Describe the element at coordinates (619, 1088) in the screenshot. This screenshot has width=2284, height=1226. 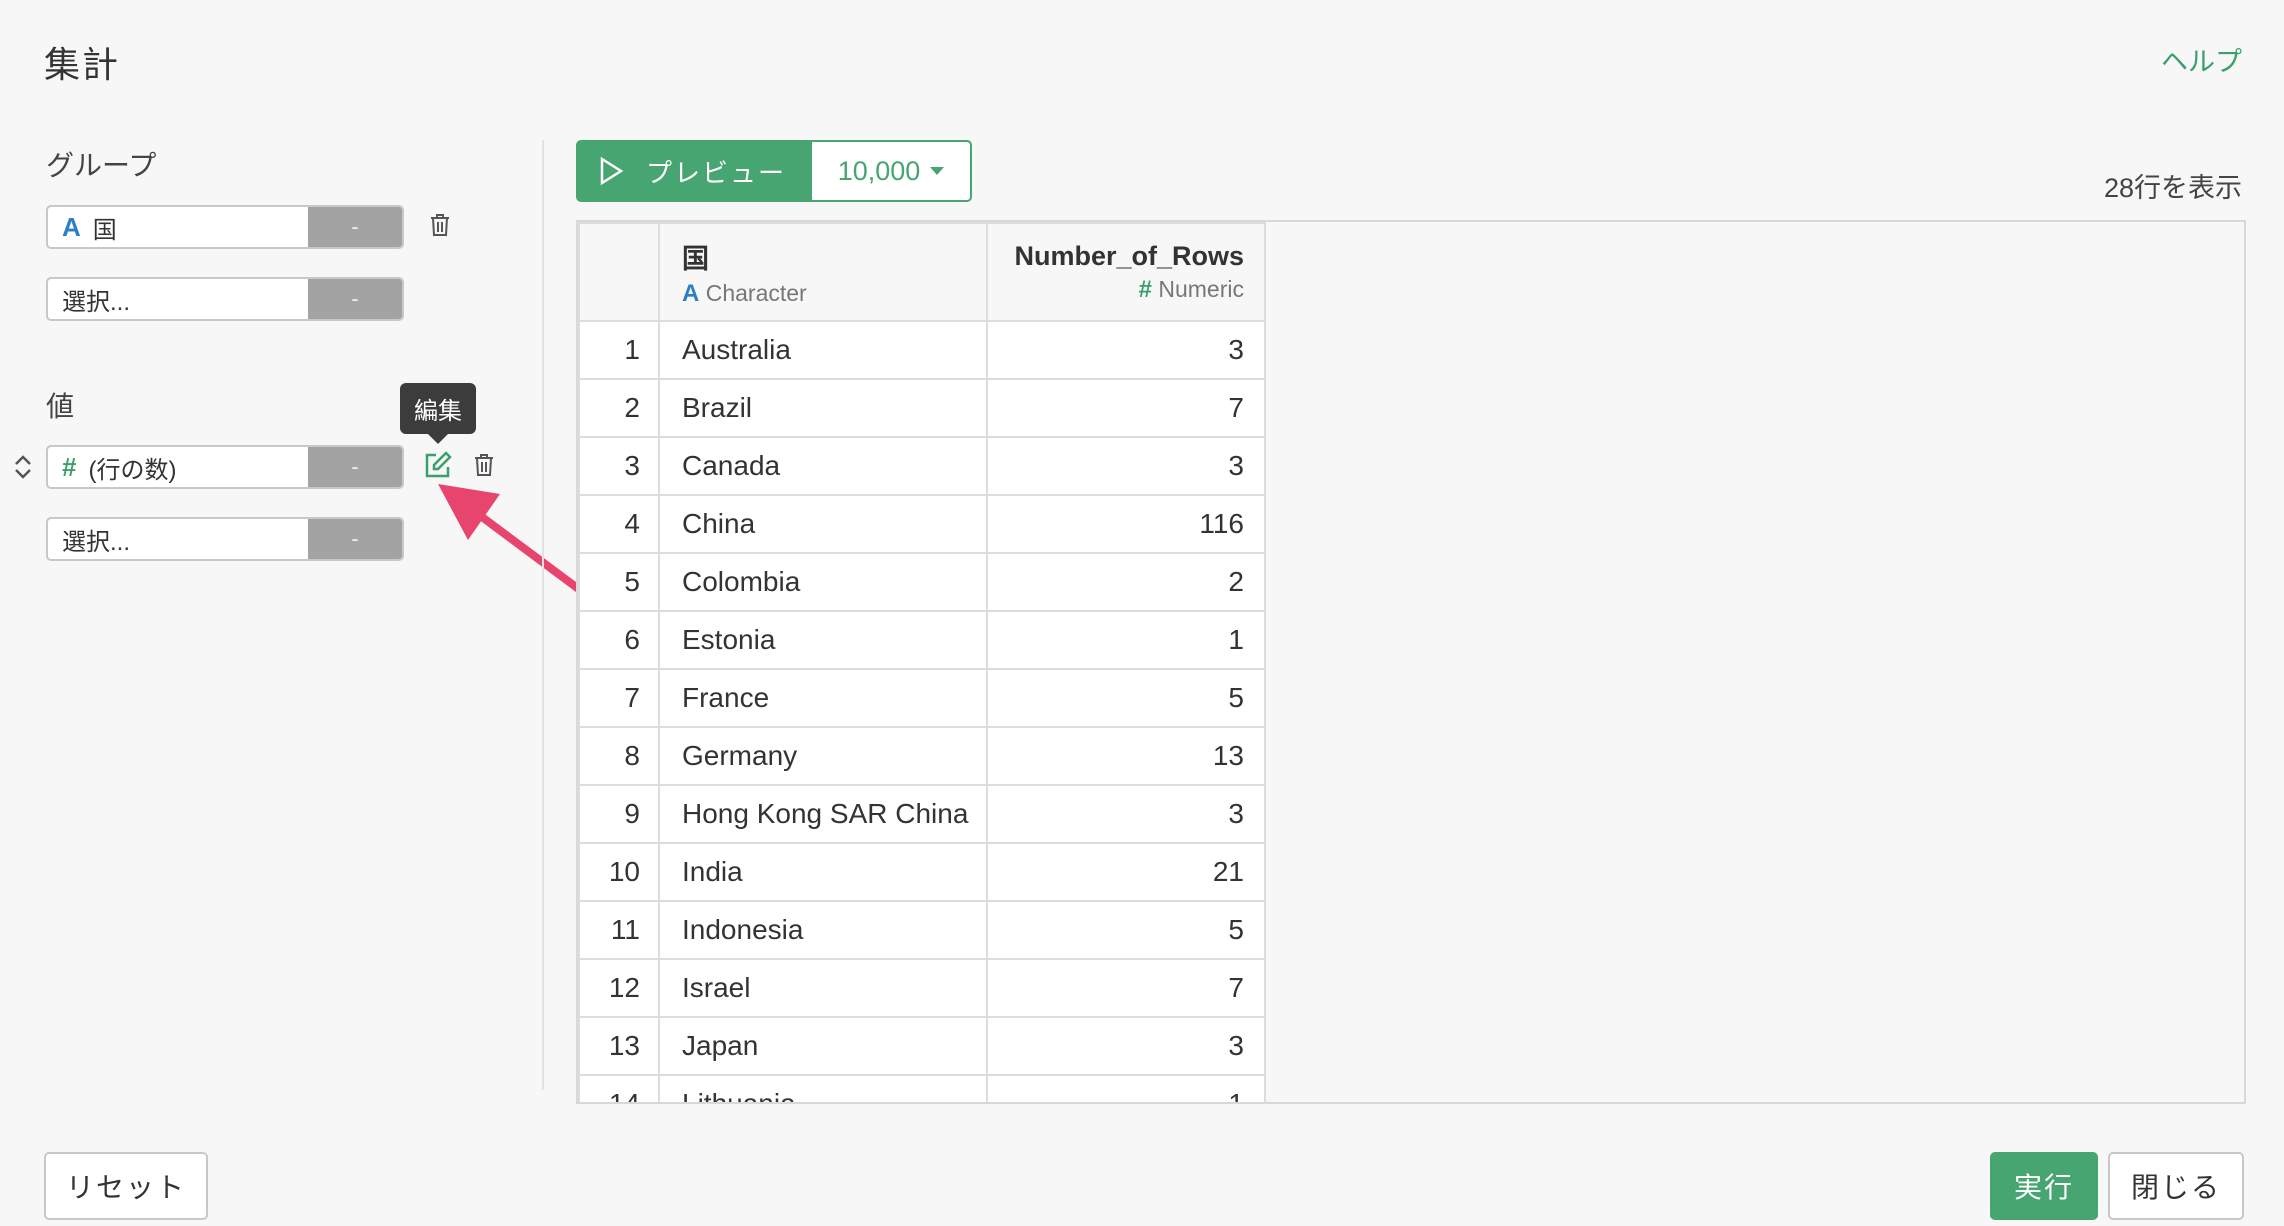
I see `row-index: 14` at that location.